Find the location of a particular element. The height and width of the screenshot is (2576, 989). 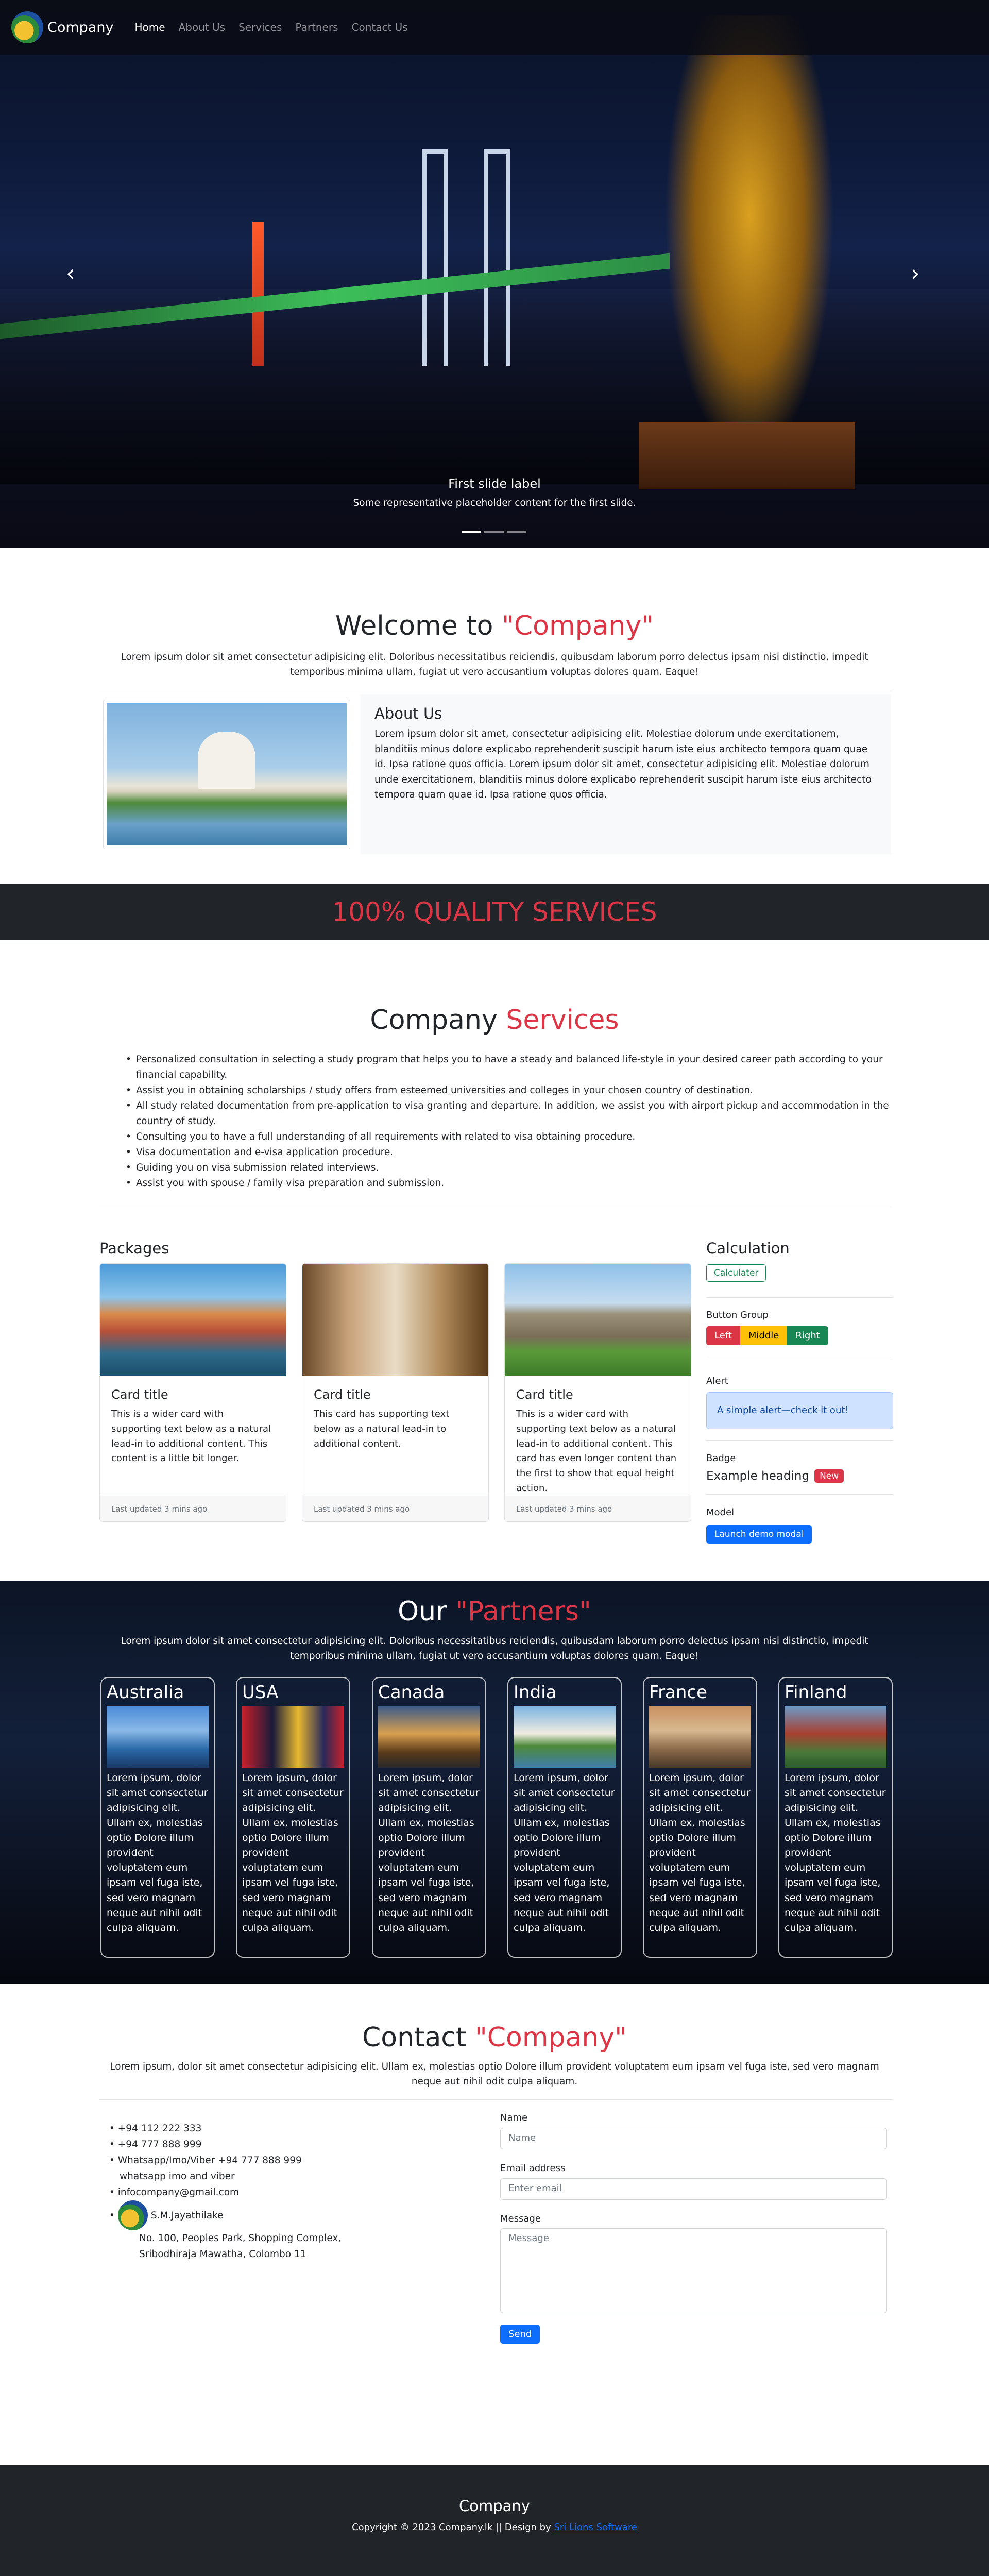

left-button: Left is located at coordinates (723, 1335).